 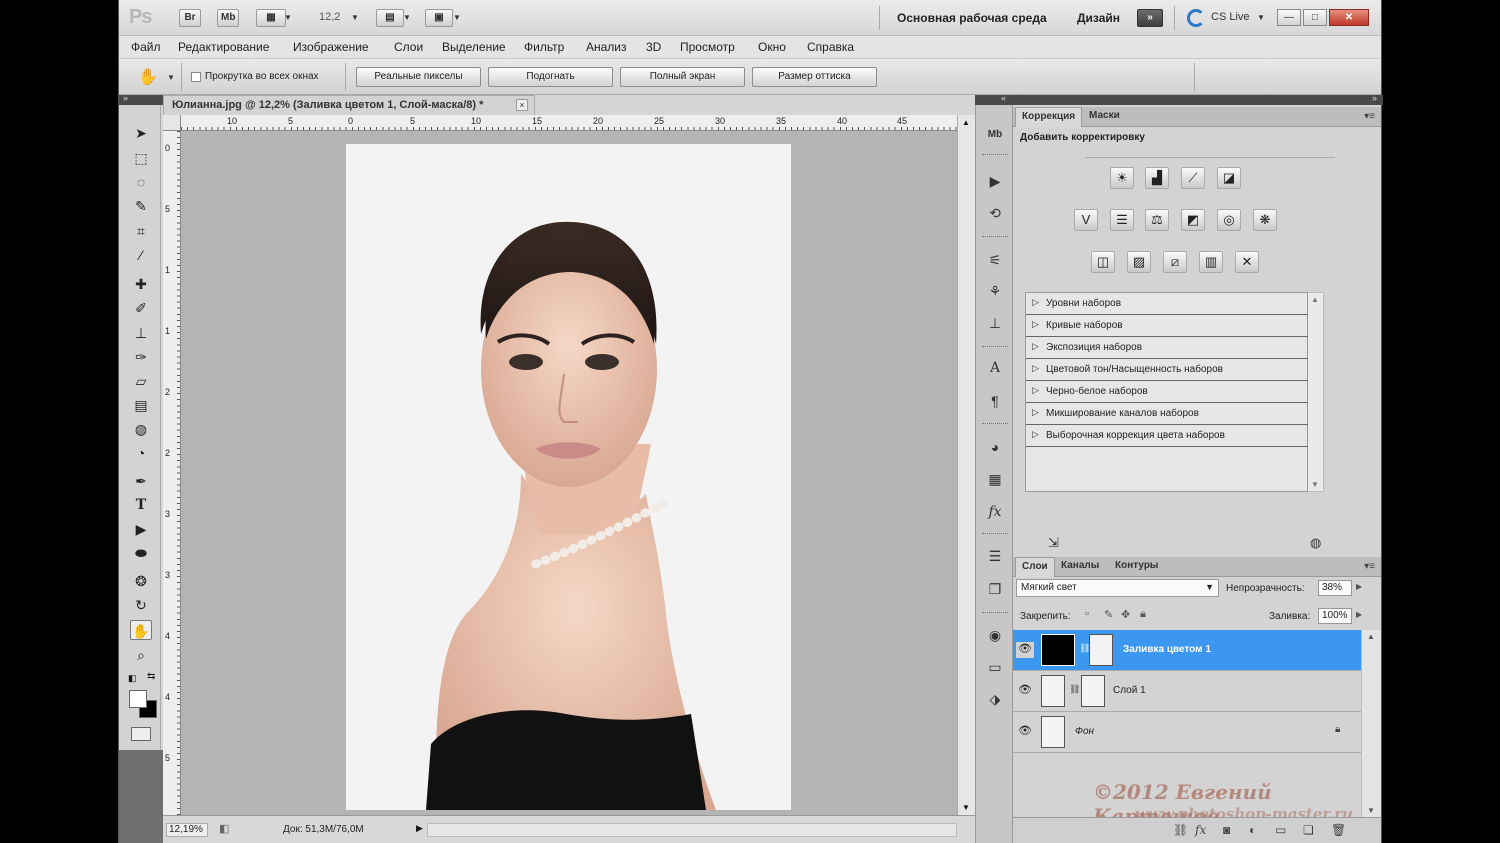 What do you see at coordinates (141, 231) in the screenshot?
I see `crop-tool-icon: ⌗` at bounding box center [141, 231].